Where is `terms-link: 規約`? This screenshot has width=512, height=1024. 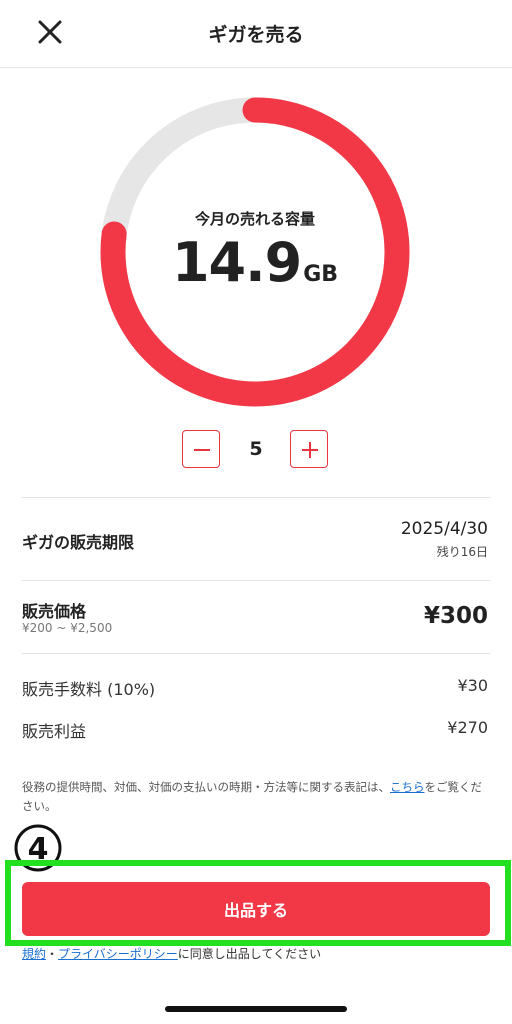
terms-link: 規約 is located at coordinates (34, 954).